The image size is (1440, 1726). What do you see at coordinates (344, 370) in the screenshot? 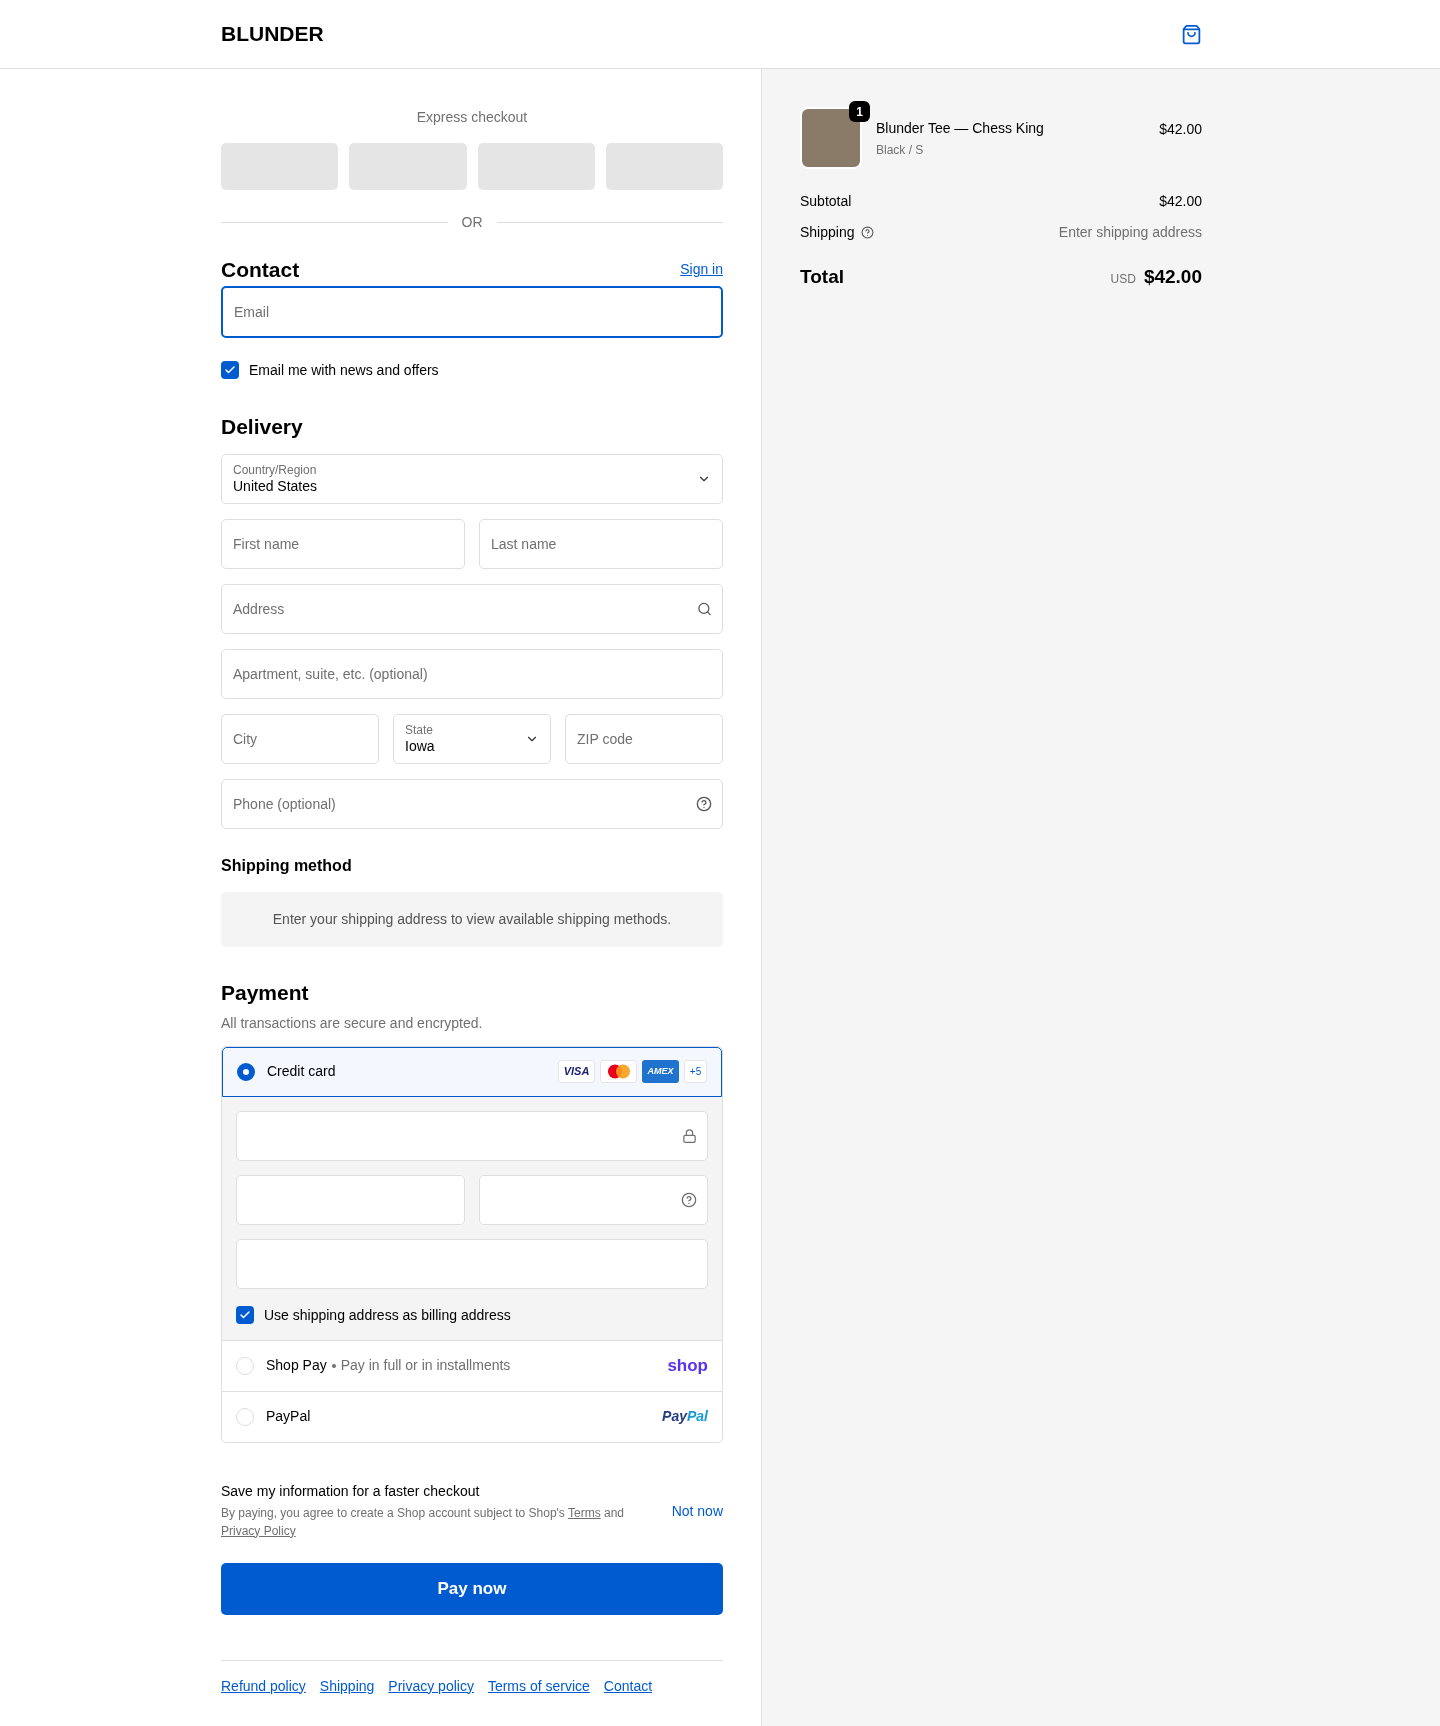
I see `checkbox-label: Email me with news and offers` at bounding box center [344, 370].